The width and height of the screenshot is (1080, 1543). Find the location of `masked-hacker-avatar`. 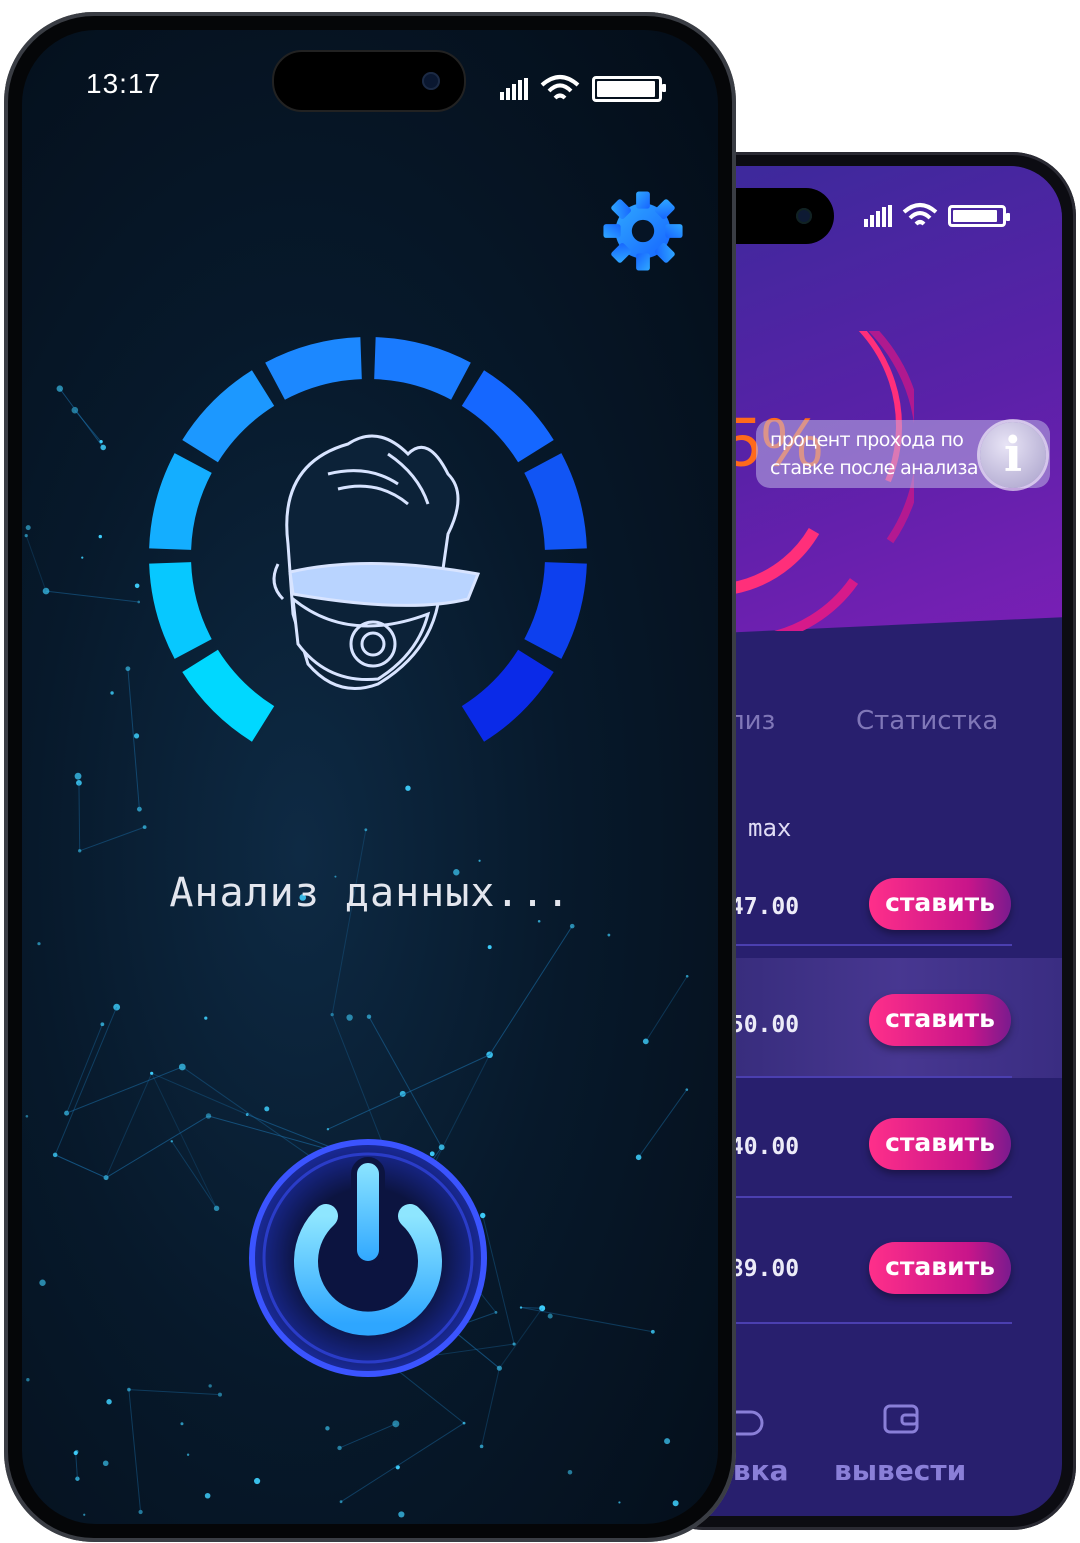

masked-hacker-avatar is located at coordinates (376, 562).